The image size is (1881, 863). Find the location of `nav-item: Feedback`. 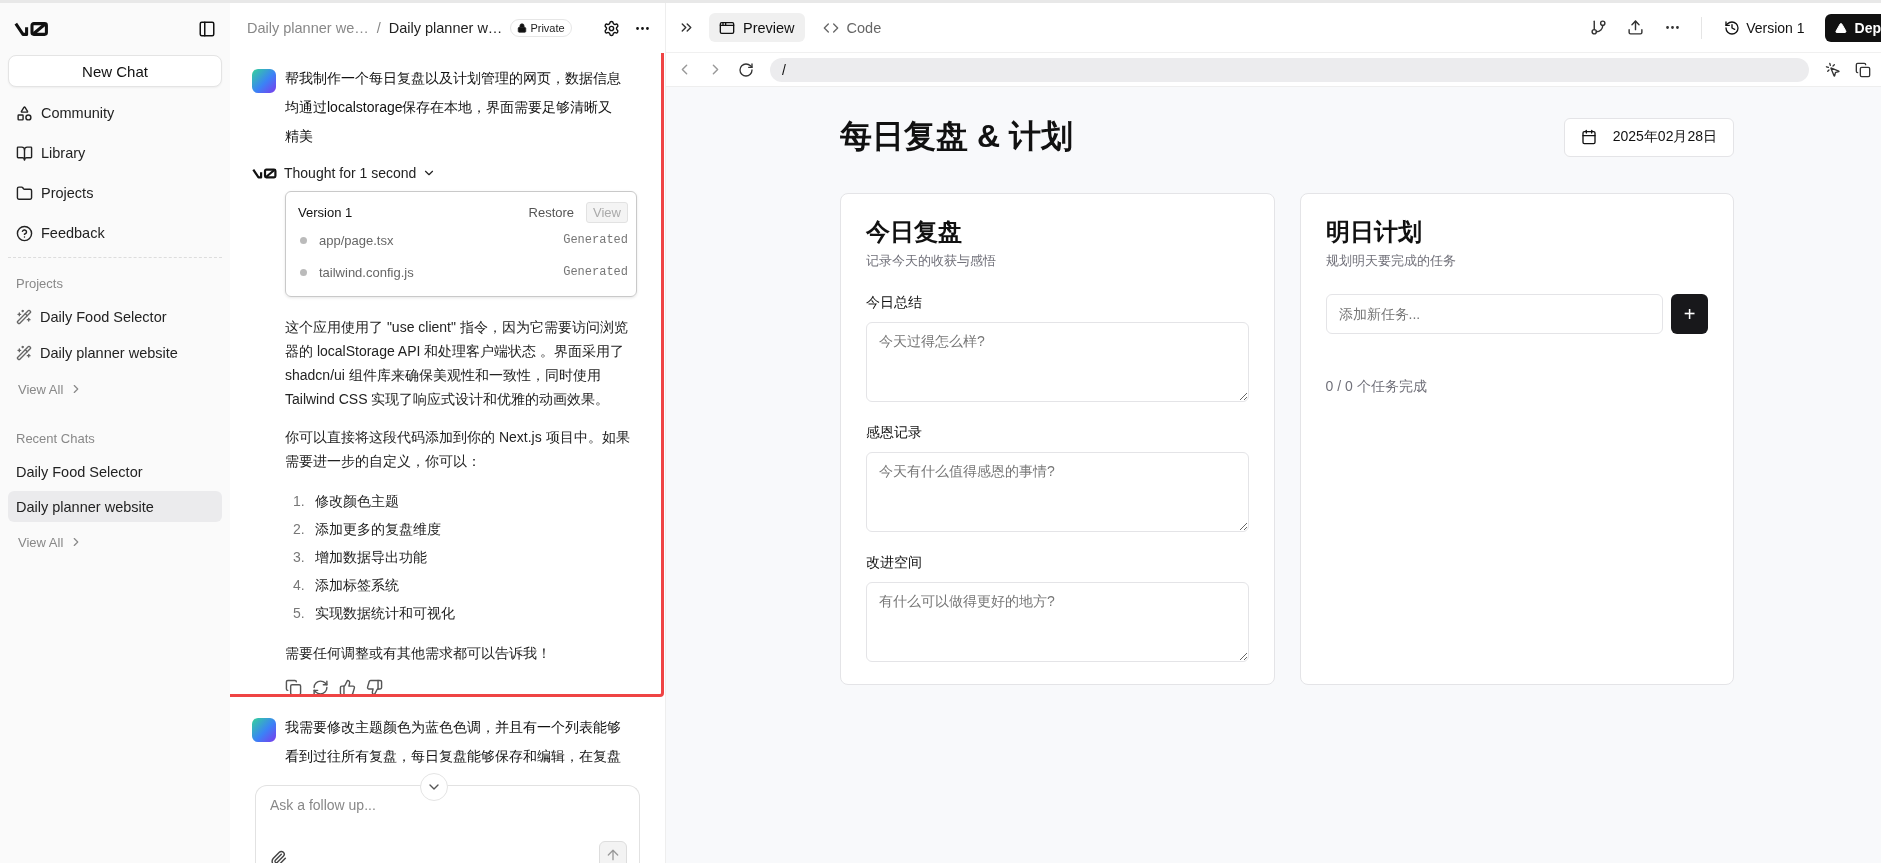

nav-item: Feedback is located at coordinates (115, 233).